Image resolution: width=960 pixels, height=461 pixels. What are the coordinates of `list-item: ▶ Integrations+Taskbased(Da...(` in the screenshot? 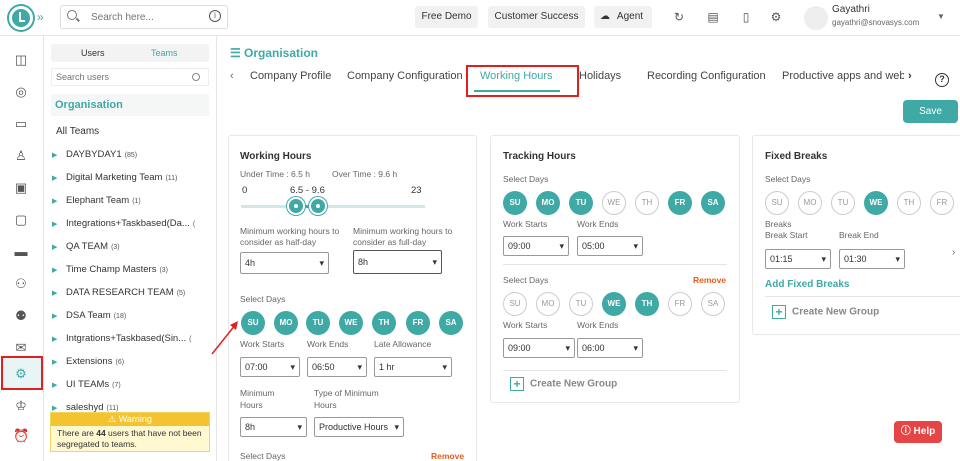 It's located at (132, 223).